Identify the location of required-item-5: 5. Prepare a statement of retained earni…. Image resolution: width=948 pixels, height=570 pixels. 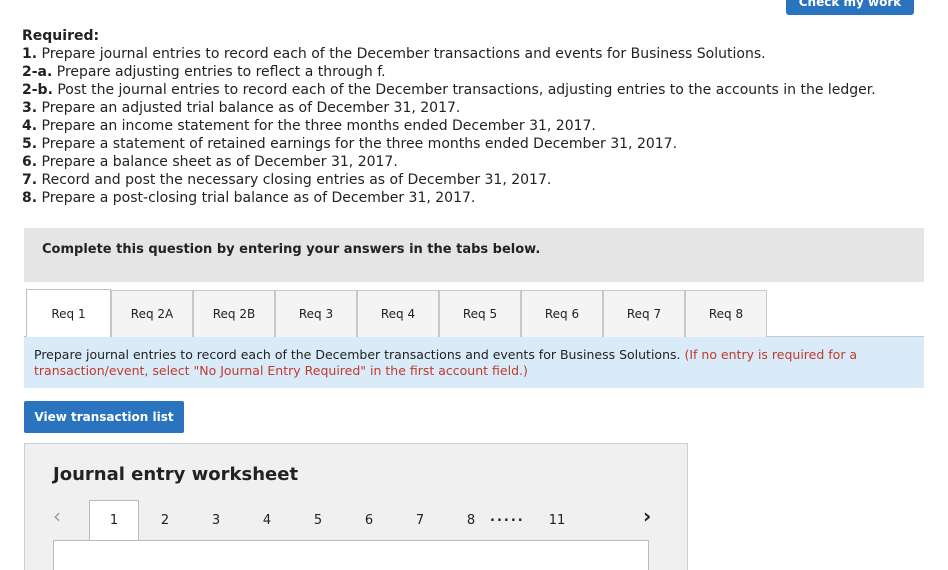
(350, 144).